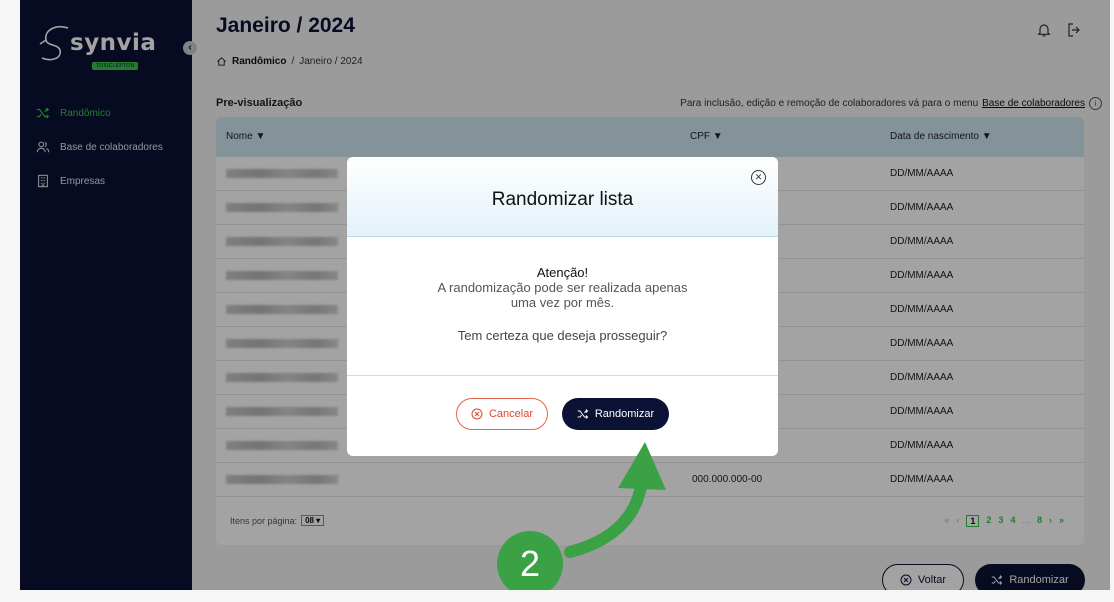 The image size is (1114, 602). What do you see at coordinates (530, 564) in the screenshot?
I see `step-badge: 2` at bounding box center [530, 564].